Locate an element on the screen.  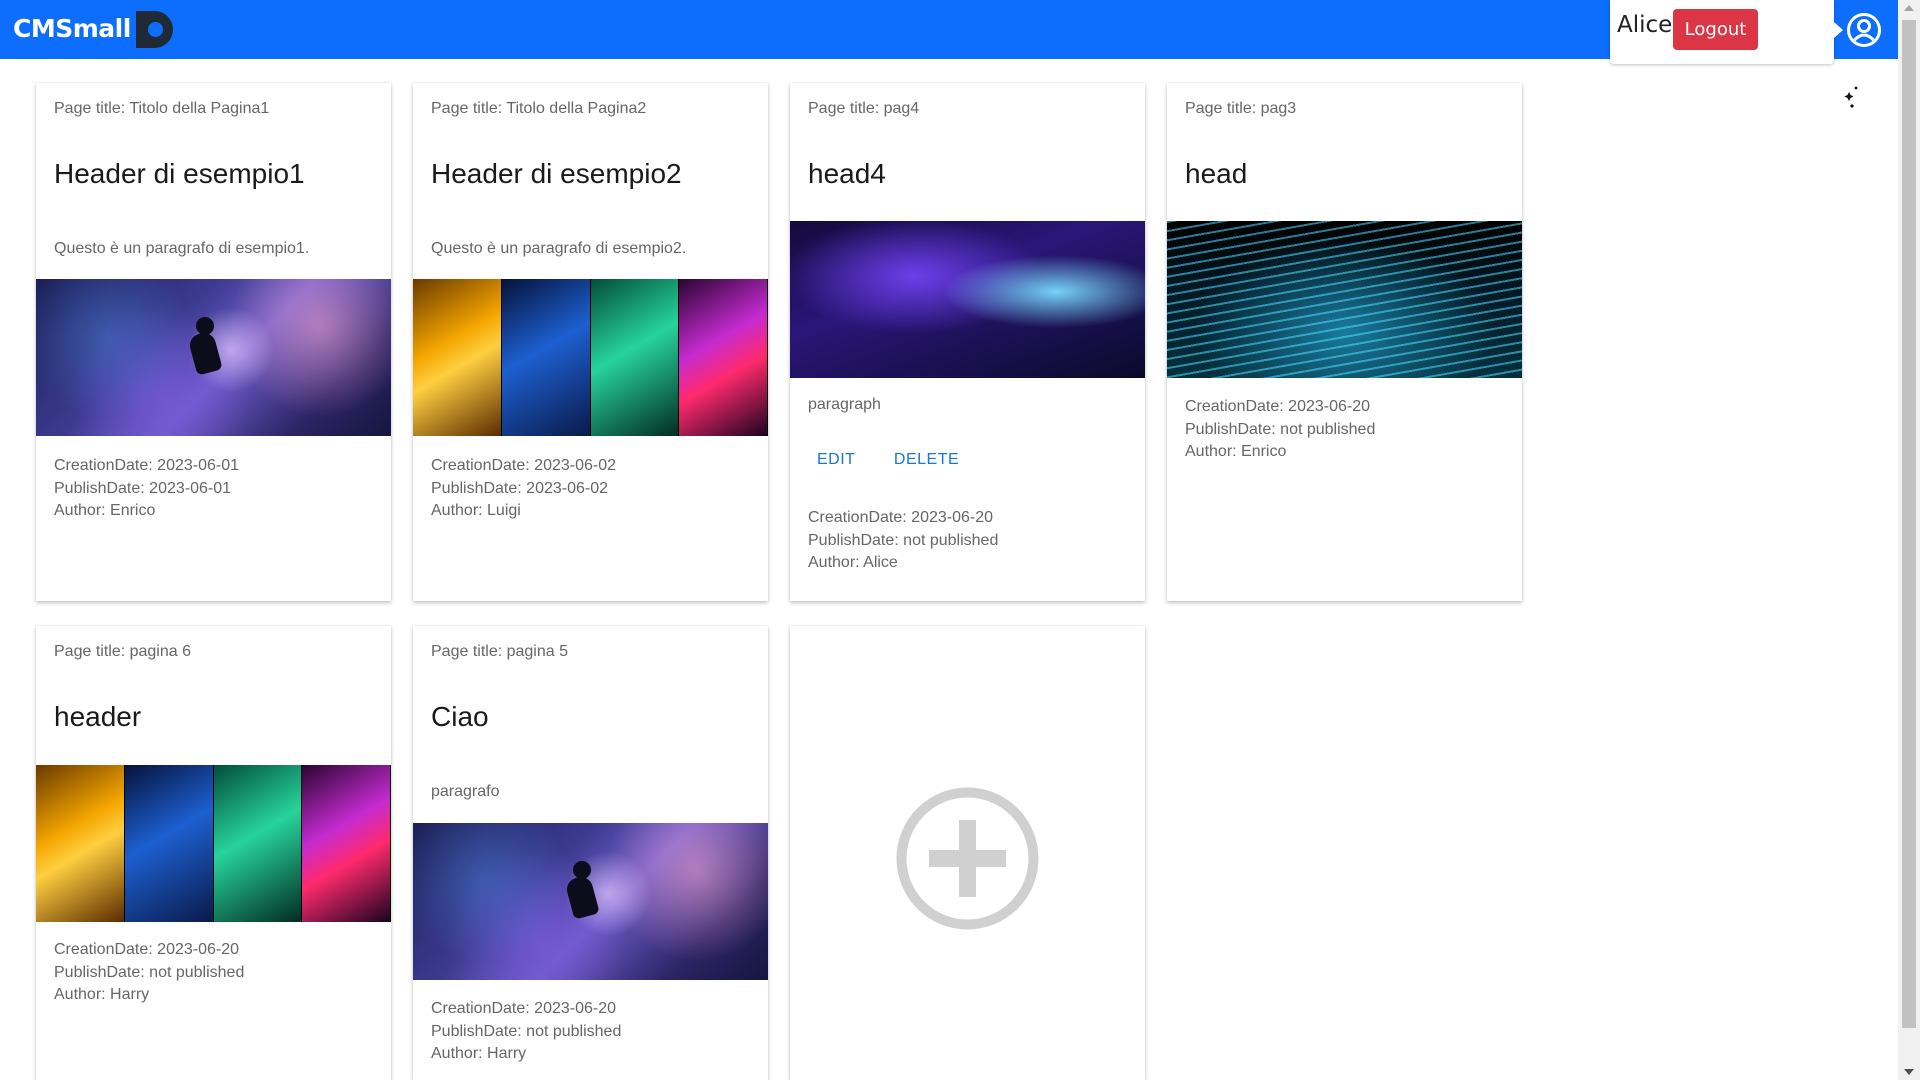
card-page-title: Page title: pagina 5 is located at coordinates (499, 651).